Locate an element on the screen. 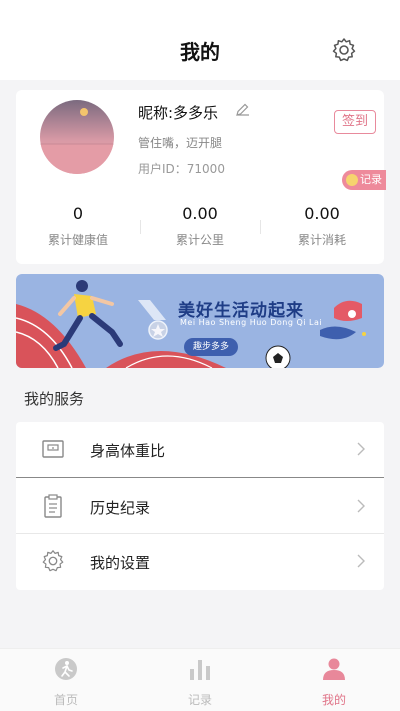  bar-chart-icon is located at coordinates (200, 670).